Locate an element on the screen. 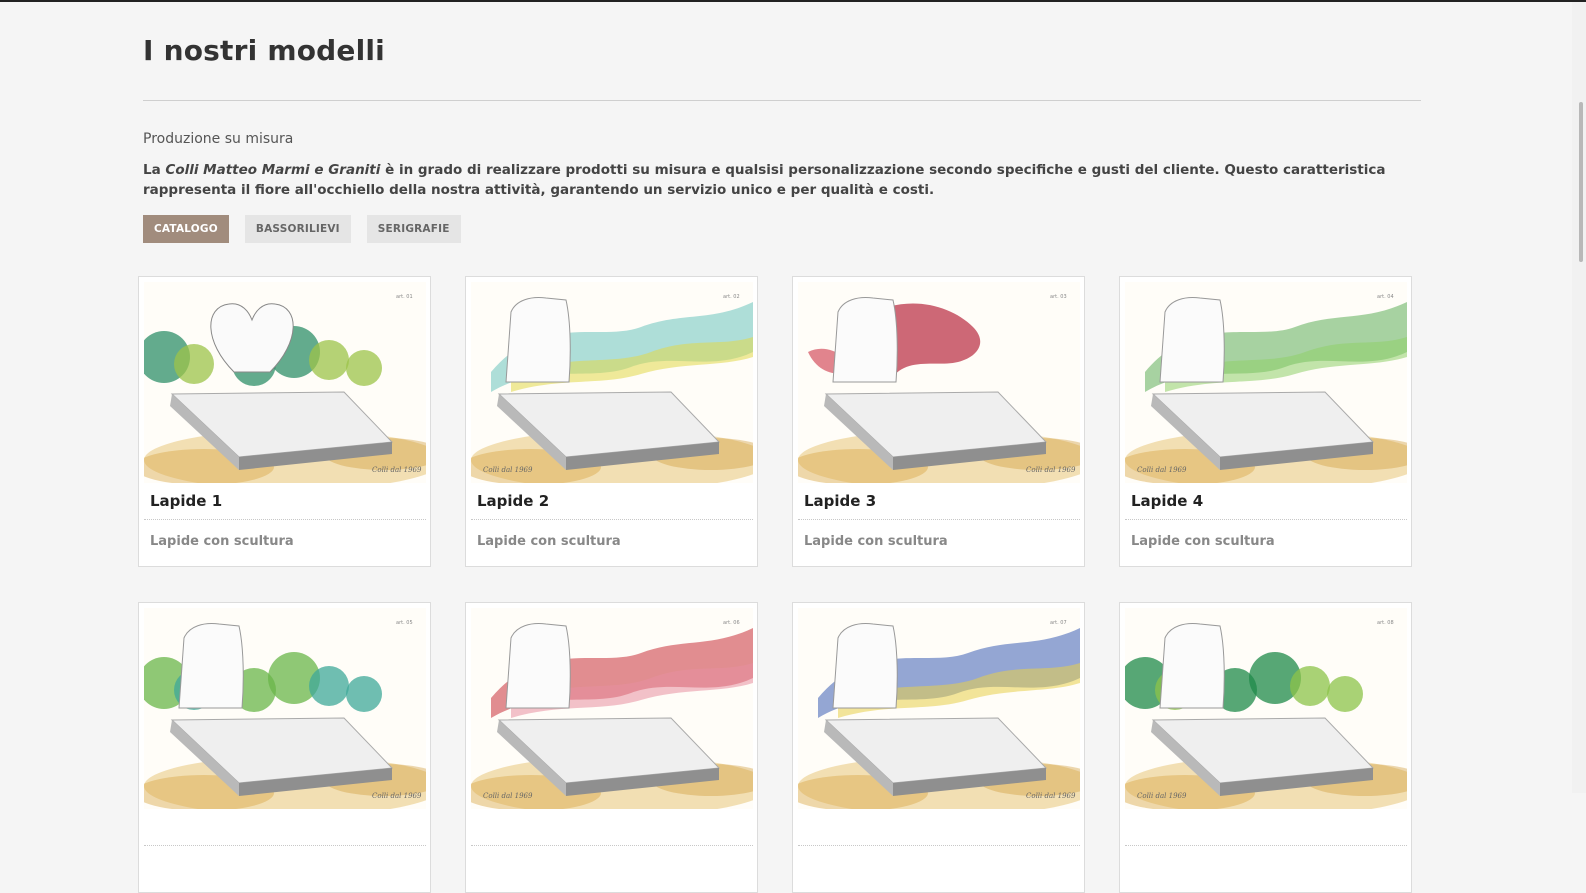 The height and width of the screenshot is (893, 1586). title-divider is located at coordinates (782, 100).